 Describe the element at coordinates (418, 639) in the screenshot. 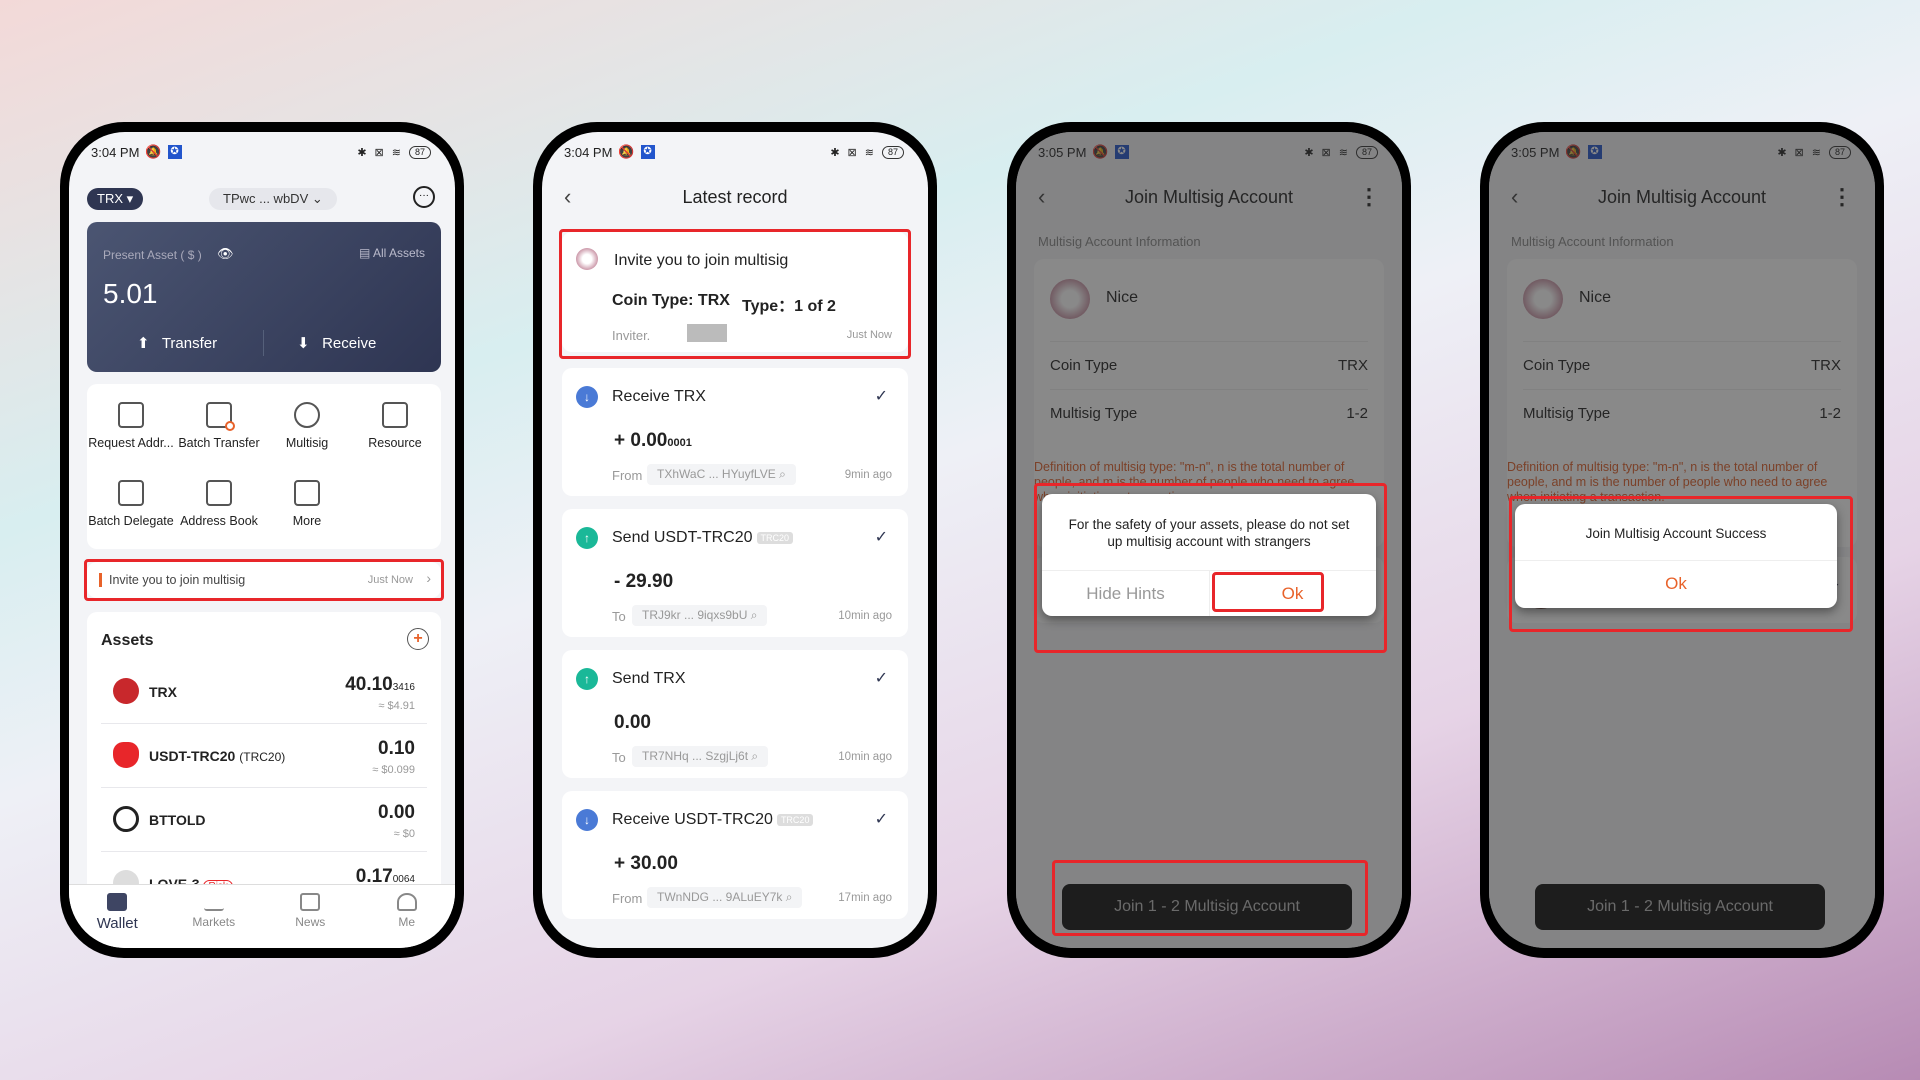

I see `add-asset-icon: +` at that location.